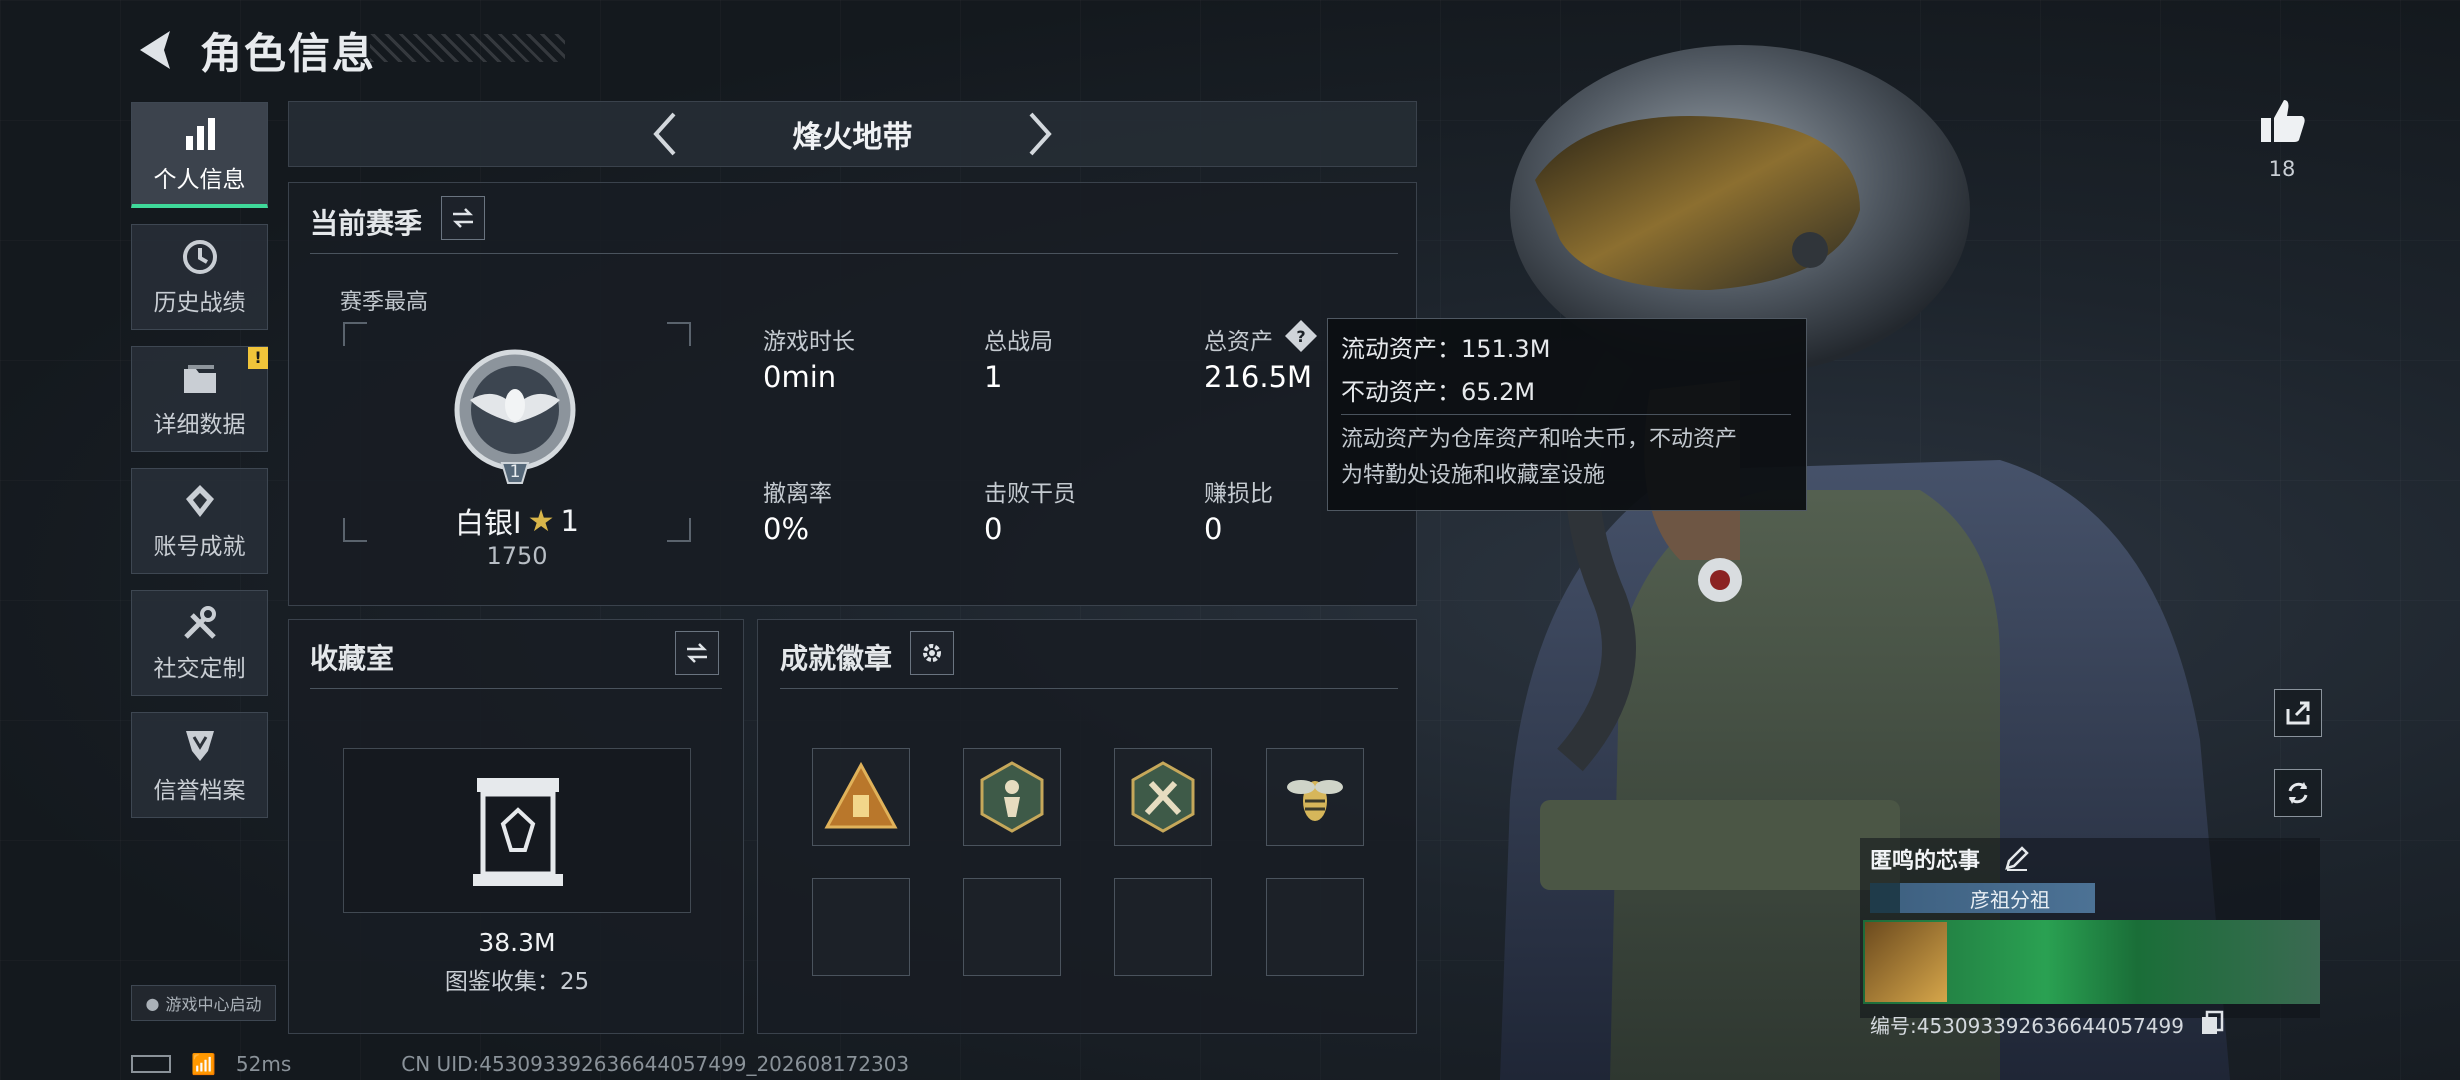 This screenshot has height=1080, width=2460. Describe the element at coordinates (2283, 121) in the screenshot. I see `thumbs-up-icon` at that location.